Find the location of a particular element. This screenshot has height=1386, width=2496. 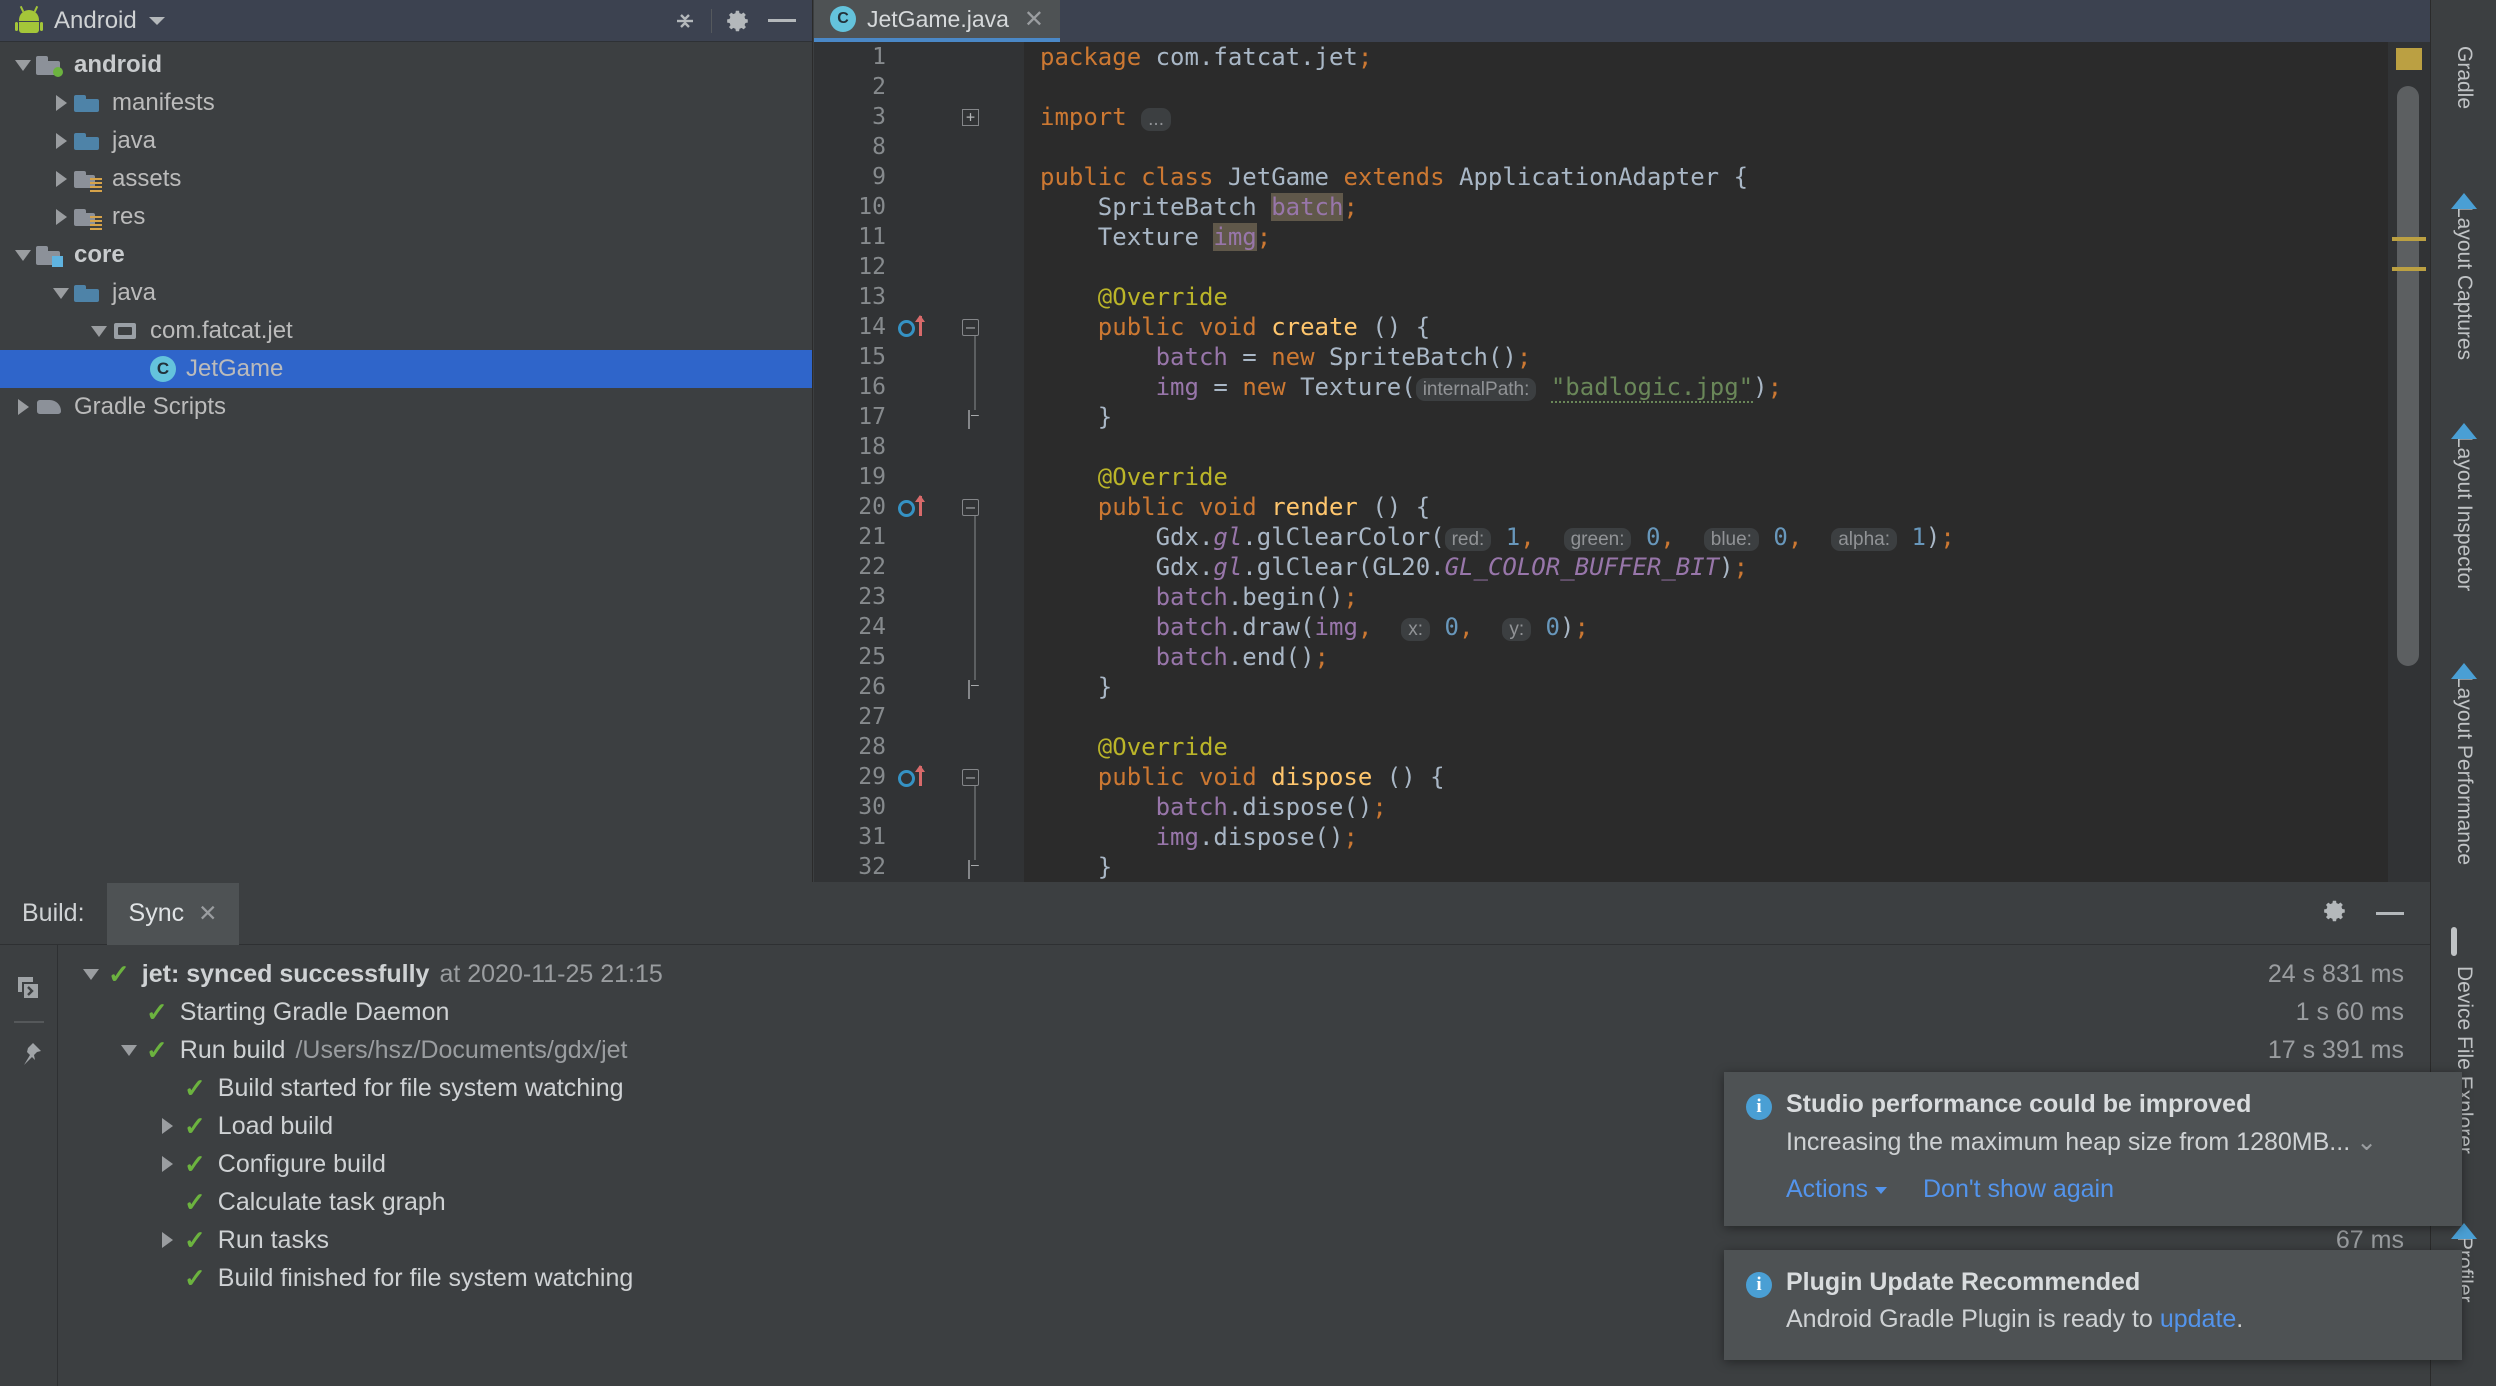

sidebar-item-gradle: Gradle is located at coordinates (2463, 59).